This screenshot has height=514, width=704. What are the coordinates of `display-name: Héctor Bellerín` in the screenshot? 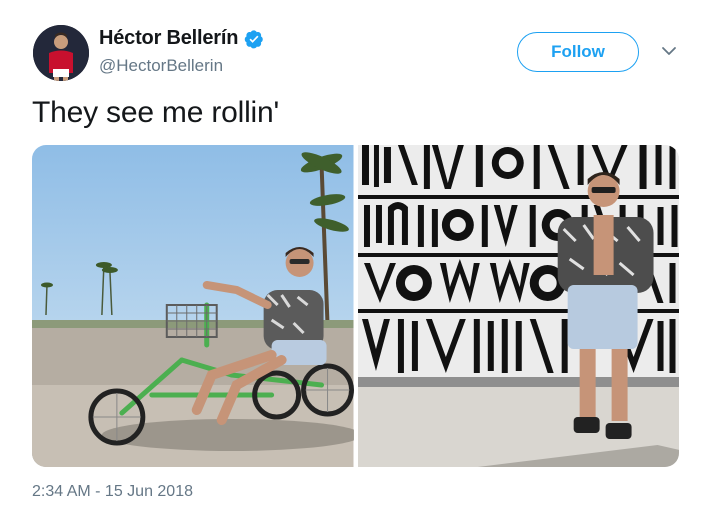 It's located at (168, 38).